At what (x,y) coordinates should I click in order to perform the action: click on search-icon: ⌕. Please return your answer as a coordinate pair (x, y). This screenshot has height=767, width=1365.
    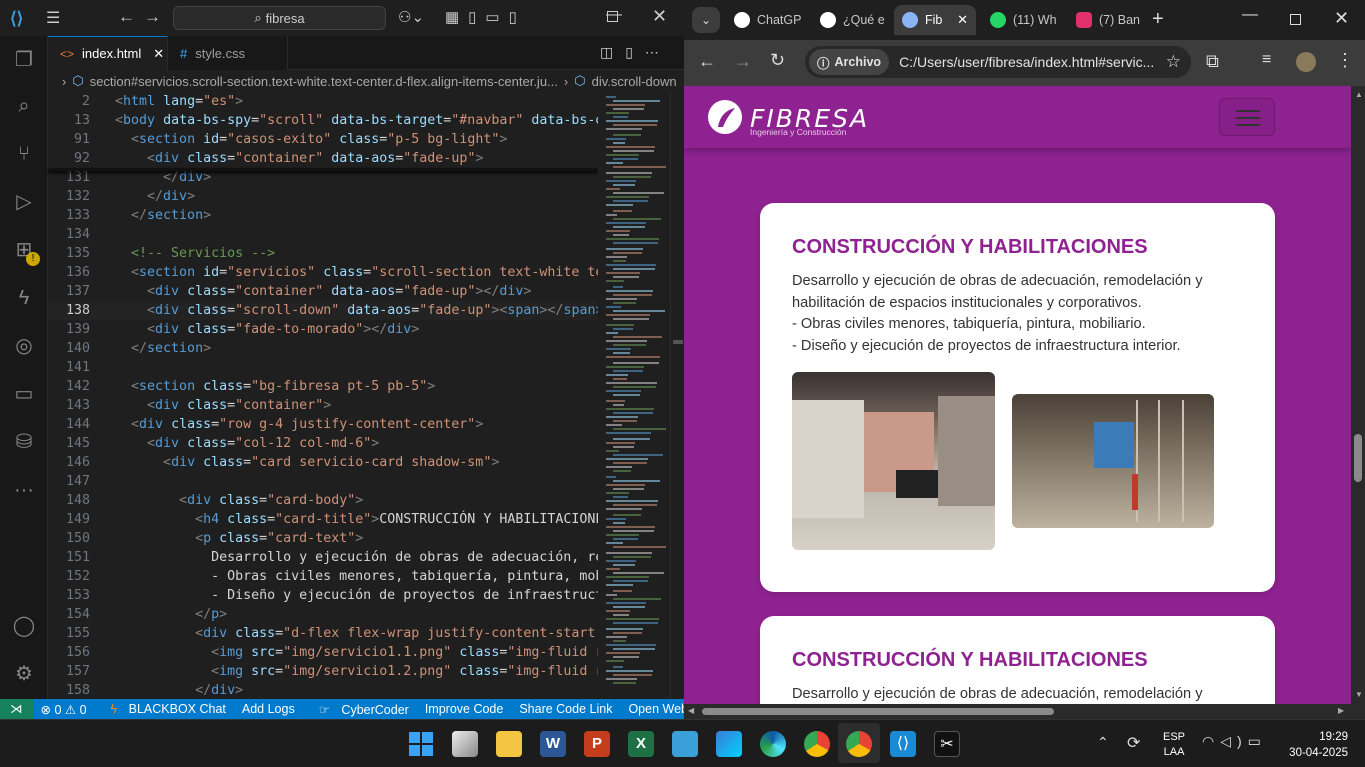
    Looking at the image, I should click on (24, 106).